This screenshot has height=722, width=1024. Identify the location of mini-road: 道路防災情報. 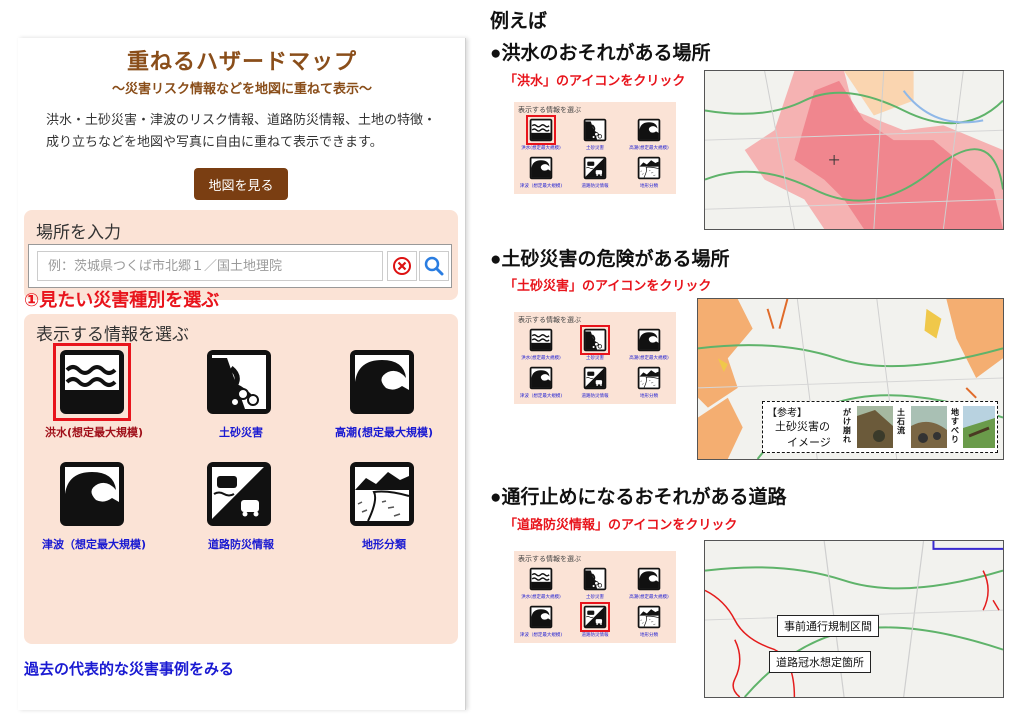
(595, 386).